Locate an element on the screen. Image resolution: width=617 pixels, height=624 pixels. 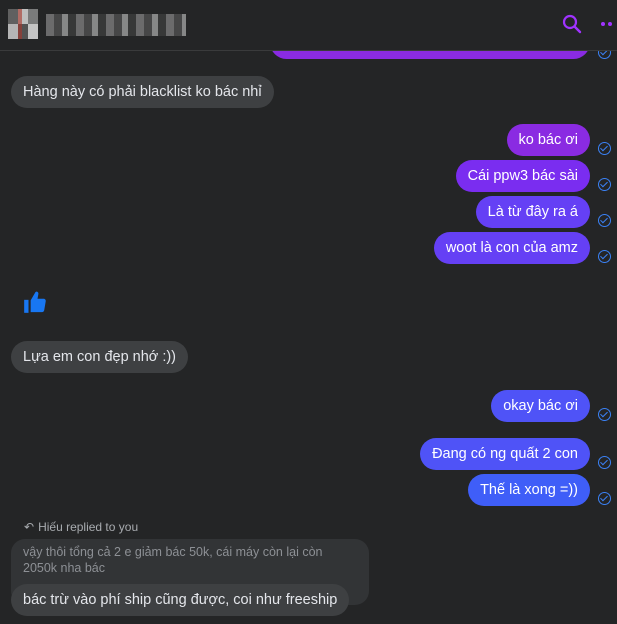
message-bubble: Thế là xong =)) is located at coordinates (529, 490).